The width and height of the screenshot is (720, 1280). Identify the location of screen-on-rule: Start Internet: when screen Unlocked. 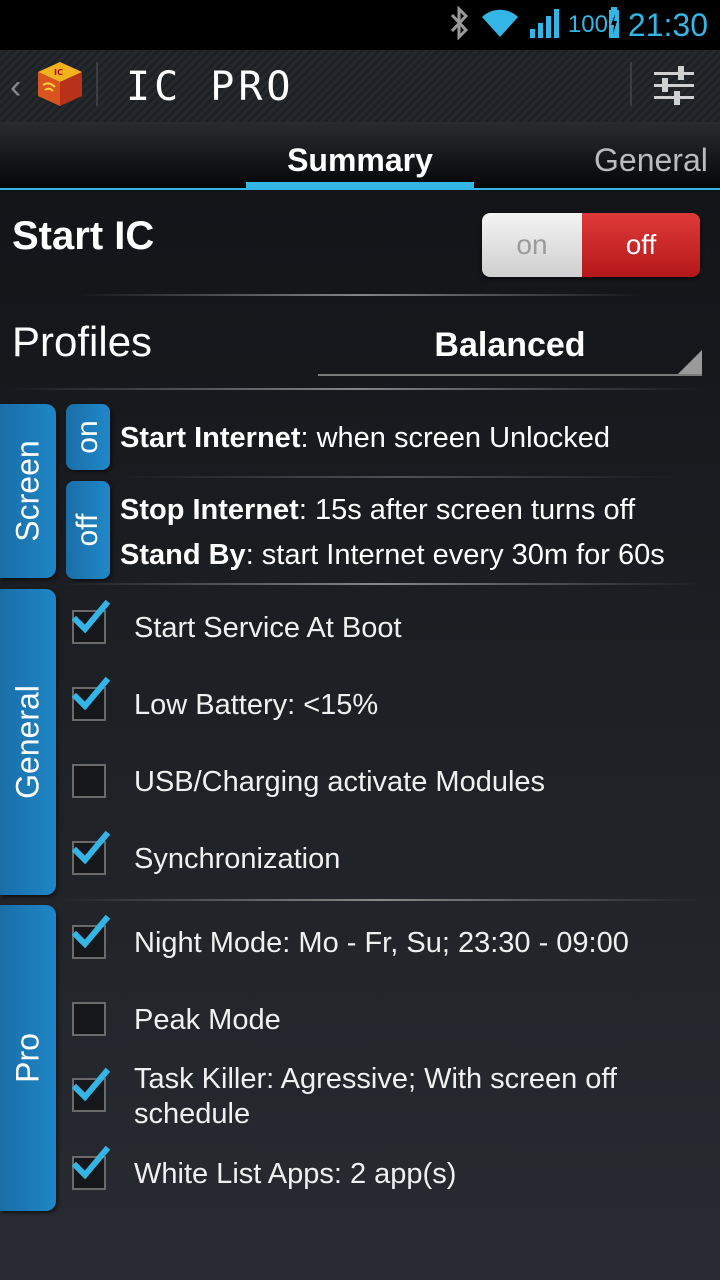
(365, 438).